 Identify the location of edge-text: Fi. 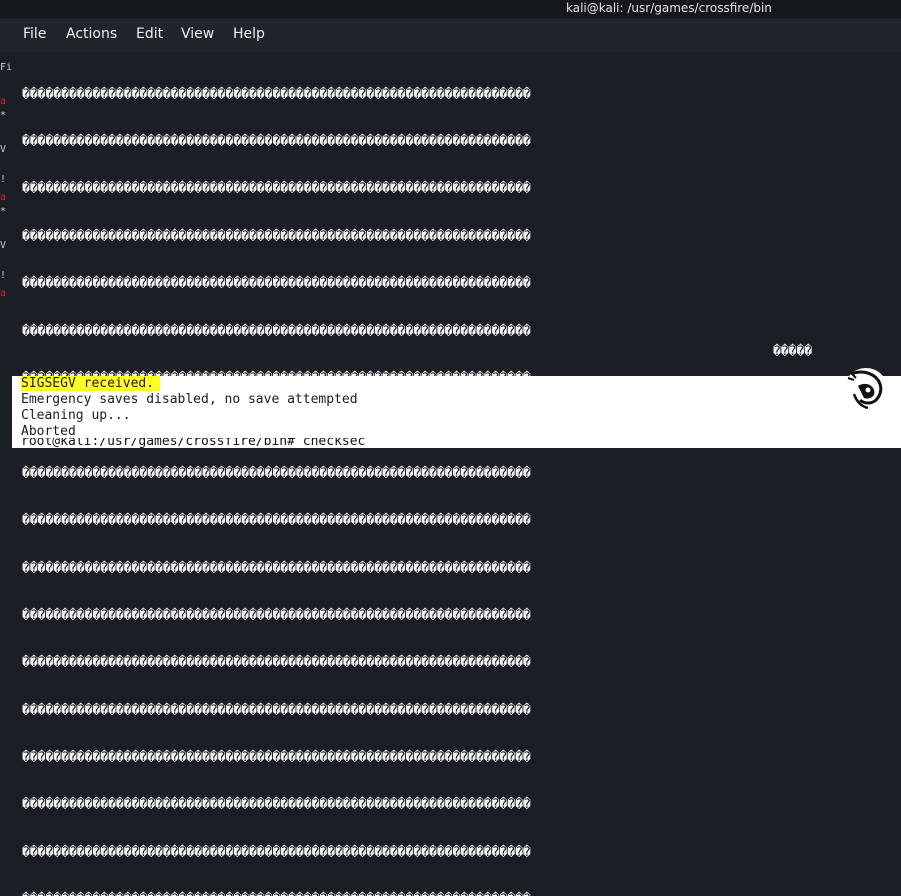
(6, 67).